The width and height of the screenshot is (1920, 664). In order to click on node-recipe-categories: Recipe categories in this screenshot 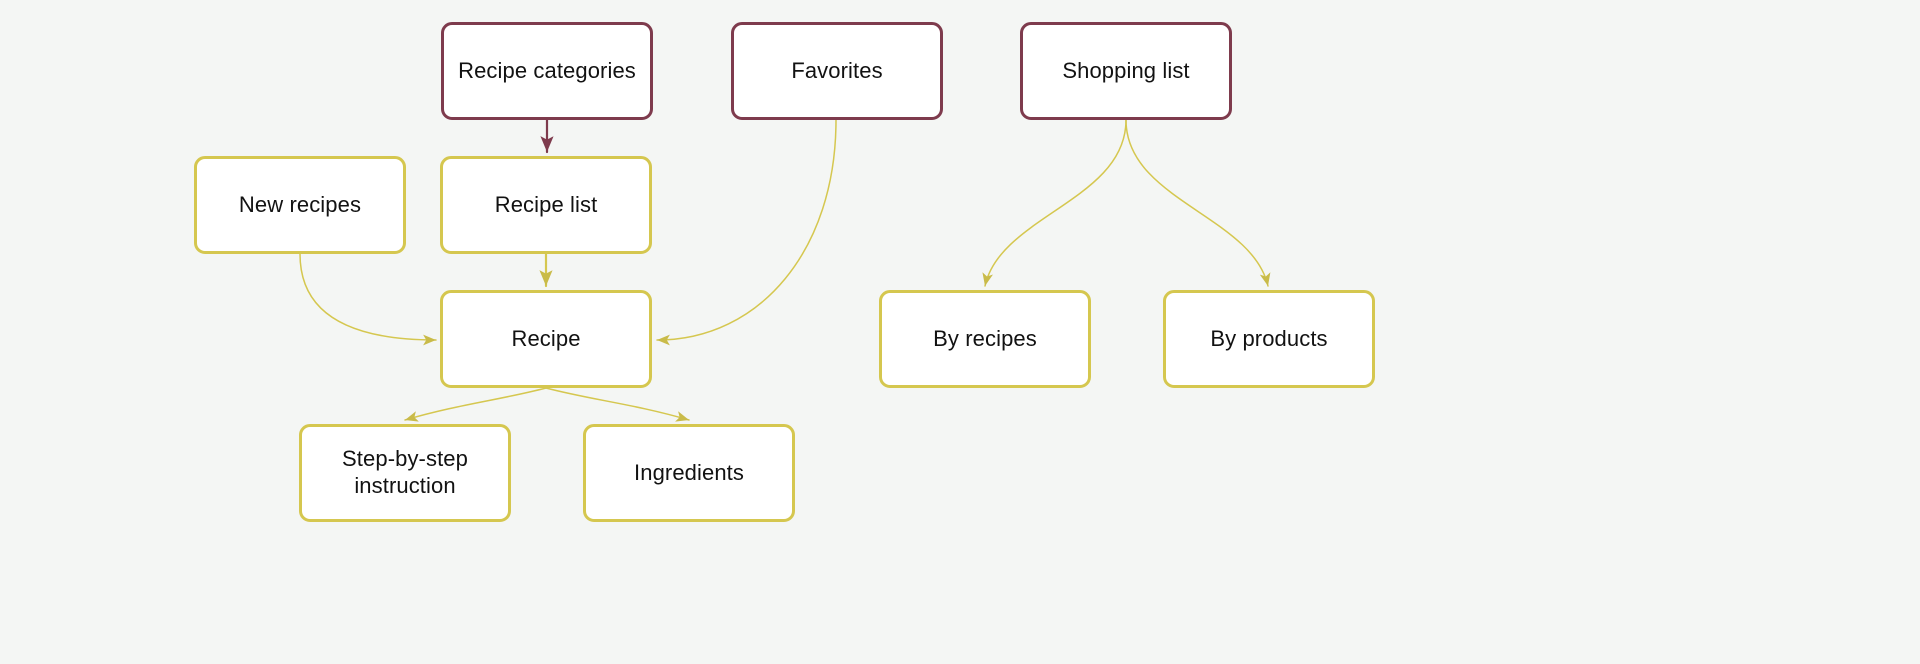, I will do `click(547, 71)`.